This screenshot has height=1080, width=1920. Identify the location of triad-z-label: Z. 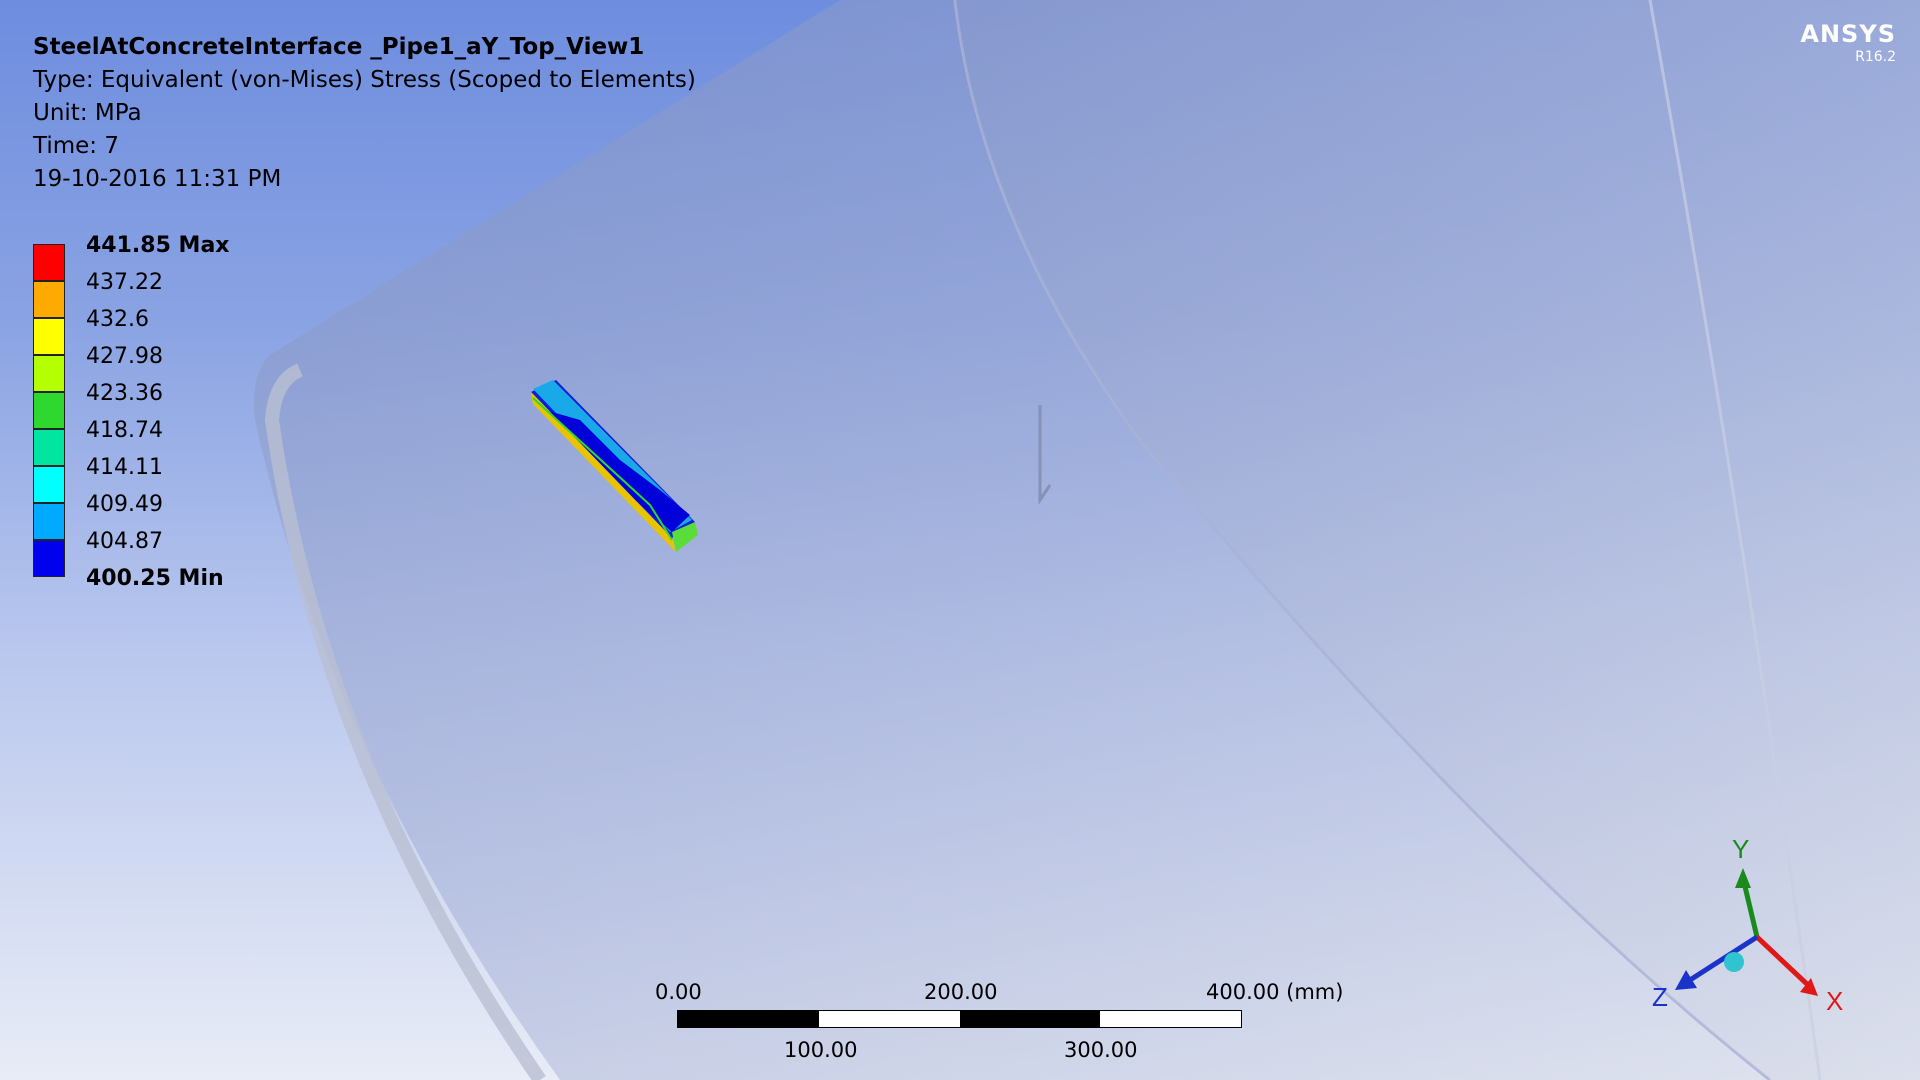
(1660, 997).